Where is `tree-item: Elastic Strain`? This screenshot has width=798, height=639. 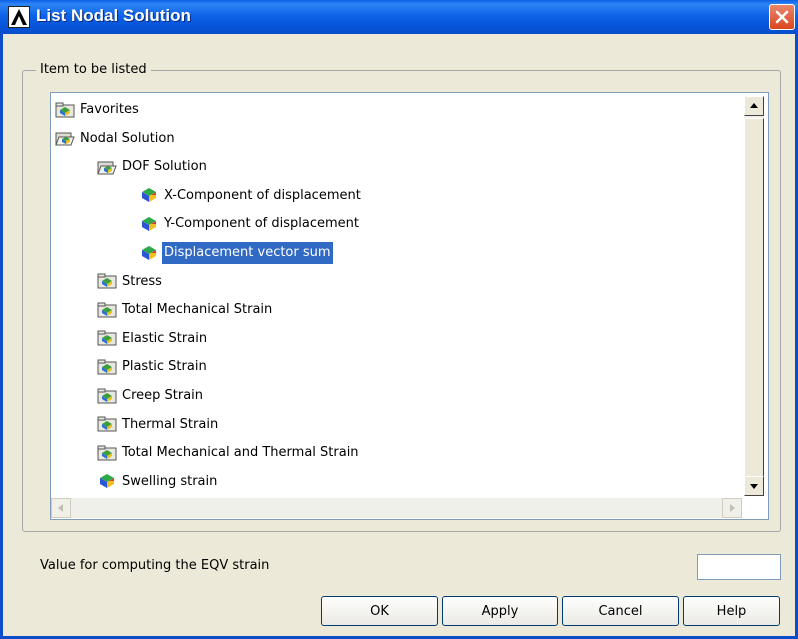
tree-item: Elastic Strain is located at coordinates (153, 339).